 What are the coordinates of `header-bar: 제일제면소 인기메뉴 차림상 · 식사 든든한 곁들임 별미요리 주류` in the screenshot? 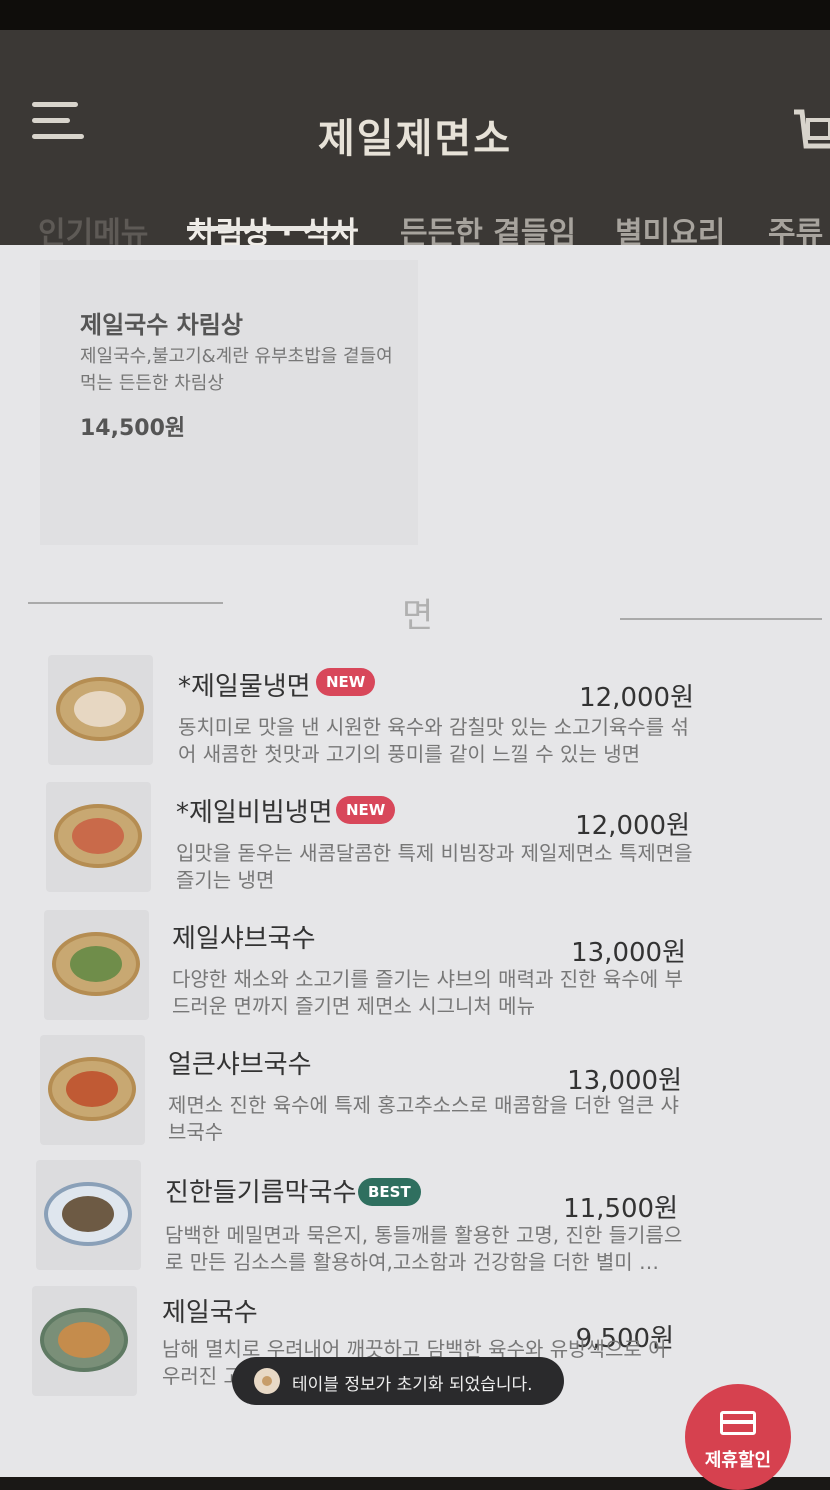 It's located at (415, 140).